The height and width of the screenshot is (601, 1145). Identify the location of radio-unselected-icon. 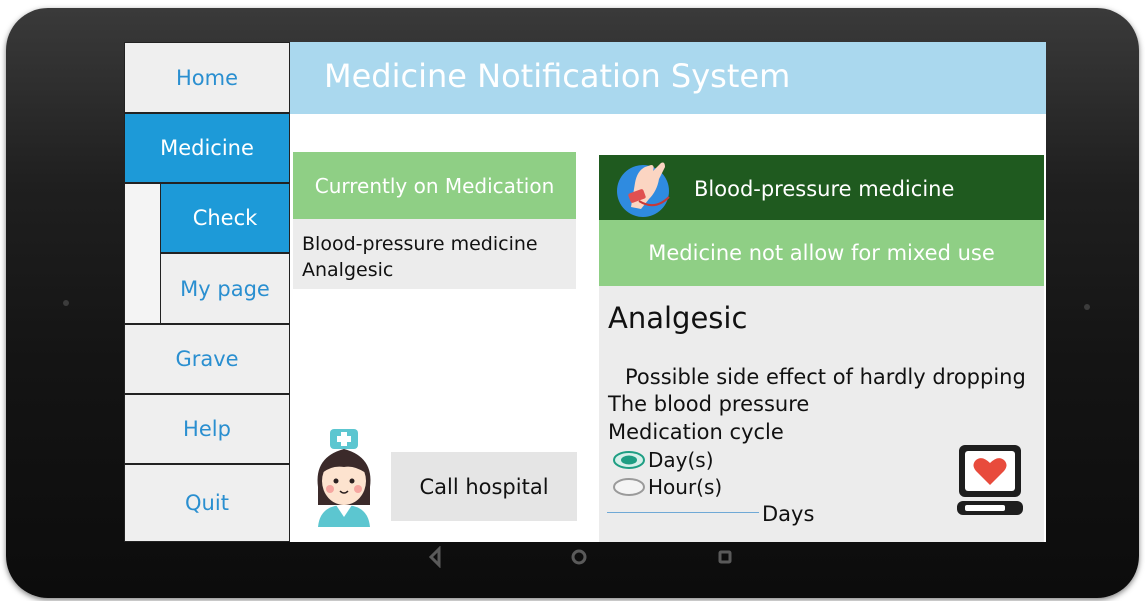
(629, 487).